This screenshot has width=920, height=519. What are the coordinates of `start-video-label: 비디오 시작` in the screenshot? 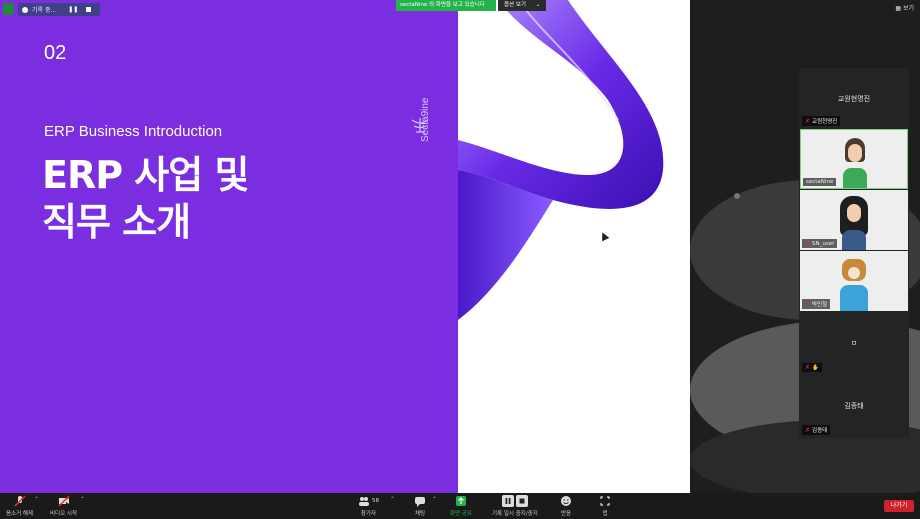 It's located at (64, 514).